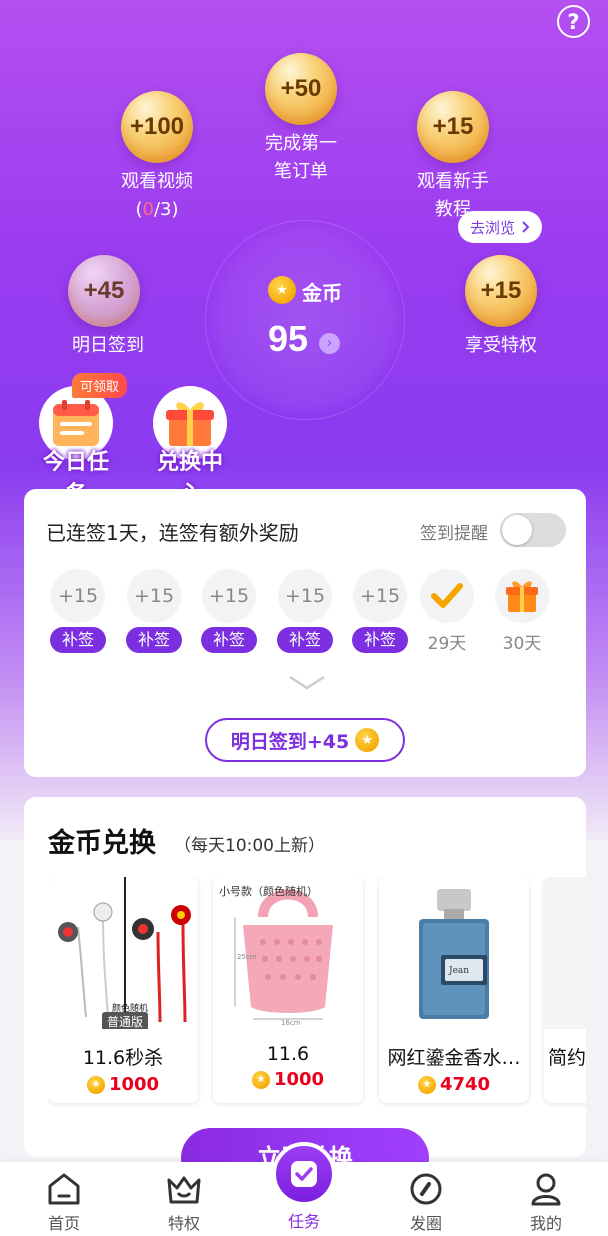 This screenshot has width=608, height=1236. I want to click on product-card: 小号款（颜色随机） 25cm 16cm 11.6 ★ 1000, so click(288, 990).